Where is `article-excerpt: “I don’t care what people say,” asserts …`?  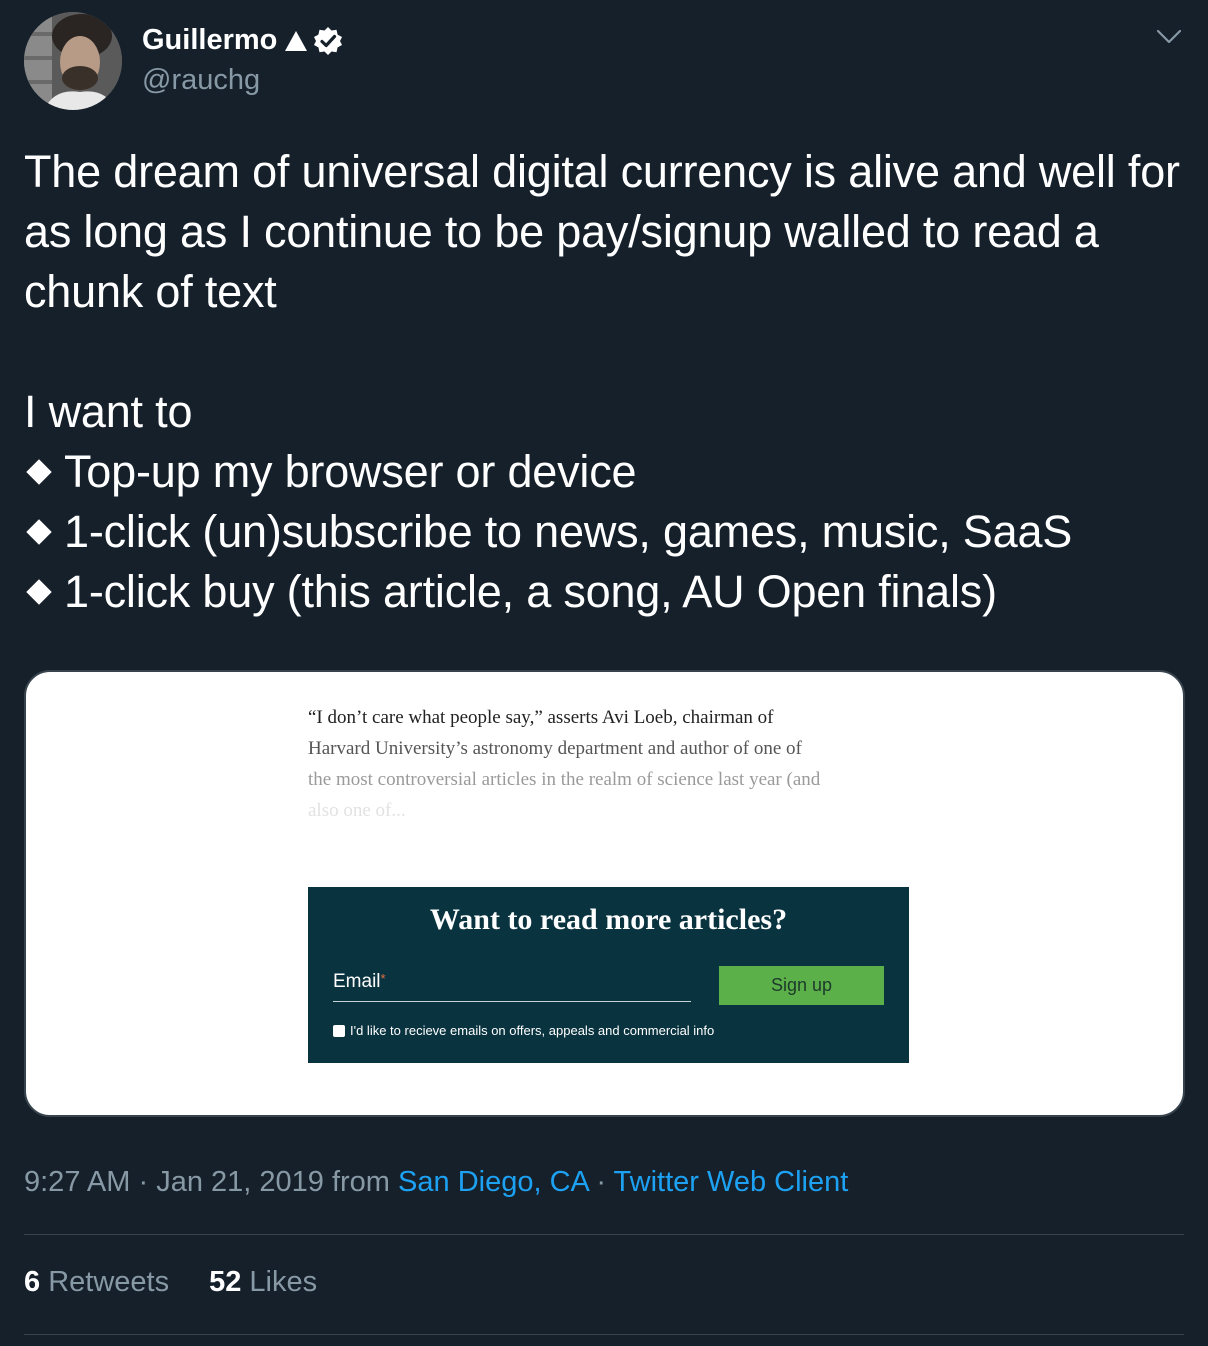
article-excerpt: “I don’t care what people say,” asserts … is located at coordinates (613, 764).